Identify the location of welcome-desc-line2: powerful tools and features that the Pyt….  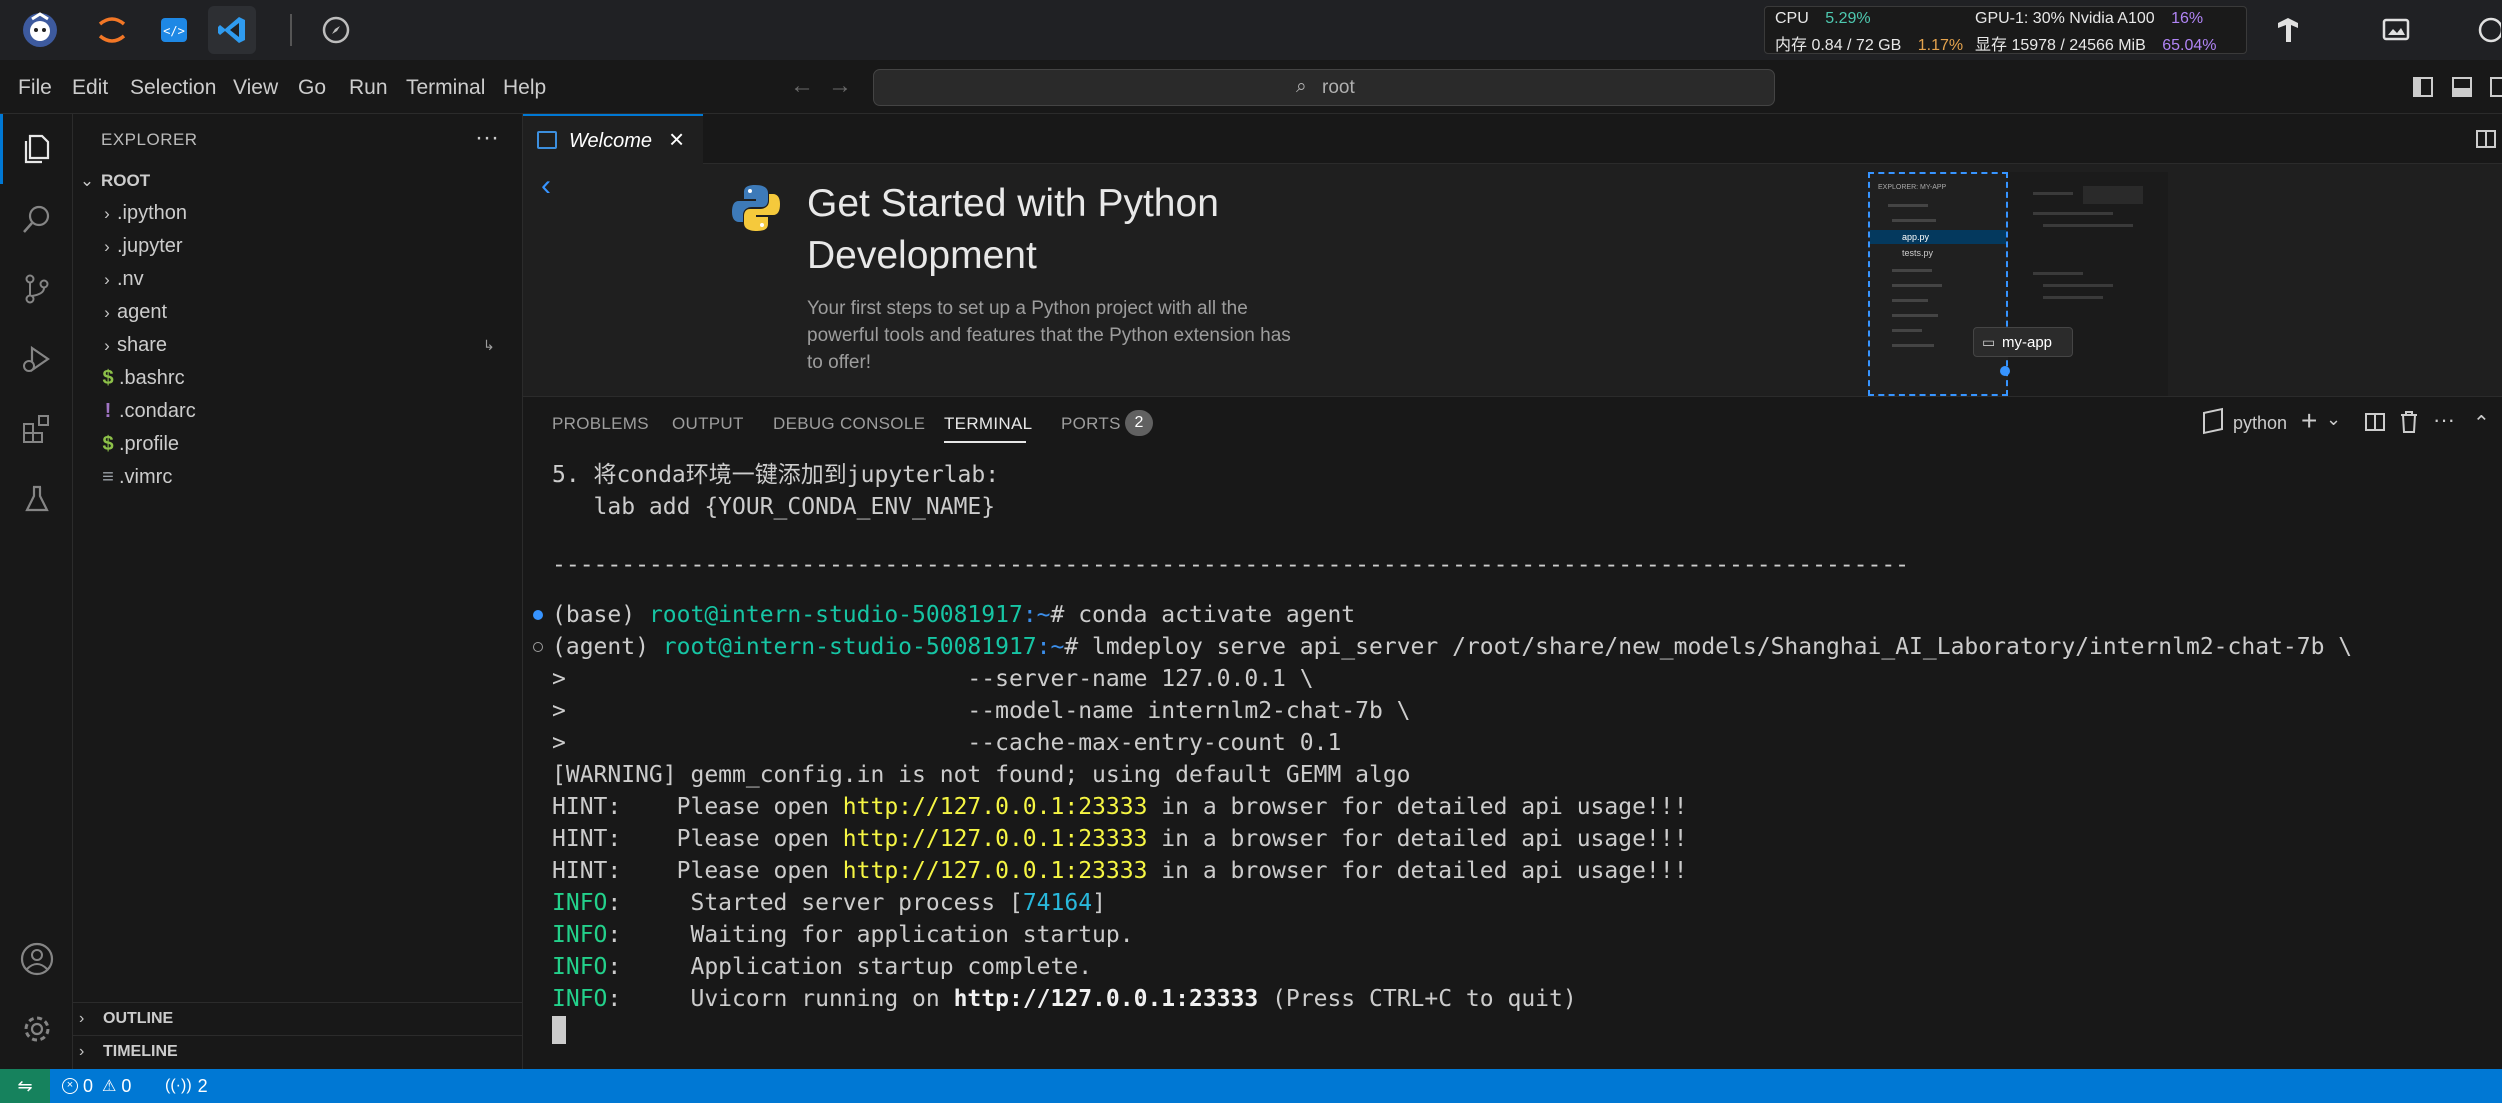
(1049, 335).